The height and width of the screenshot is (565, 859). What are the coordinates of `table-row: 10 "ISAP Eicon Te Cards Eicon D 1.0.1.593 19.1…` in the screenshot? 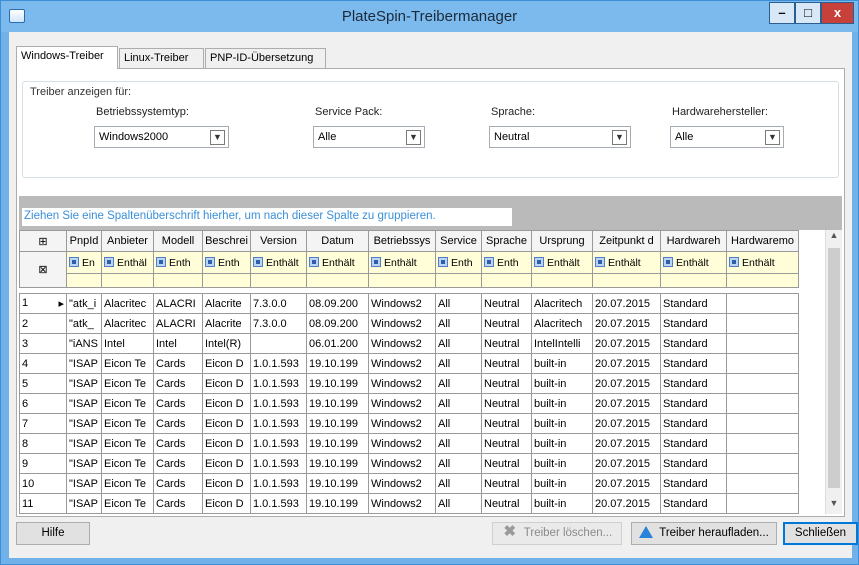 It's located at (409, 483).